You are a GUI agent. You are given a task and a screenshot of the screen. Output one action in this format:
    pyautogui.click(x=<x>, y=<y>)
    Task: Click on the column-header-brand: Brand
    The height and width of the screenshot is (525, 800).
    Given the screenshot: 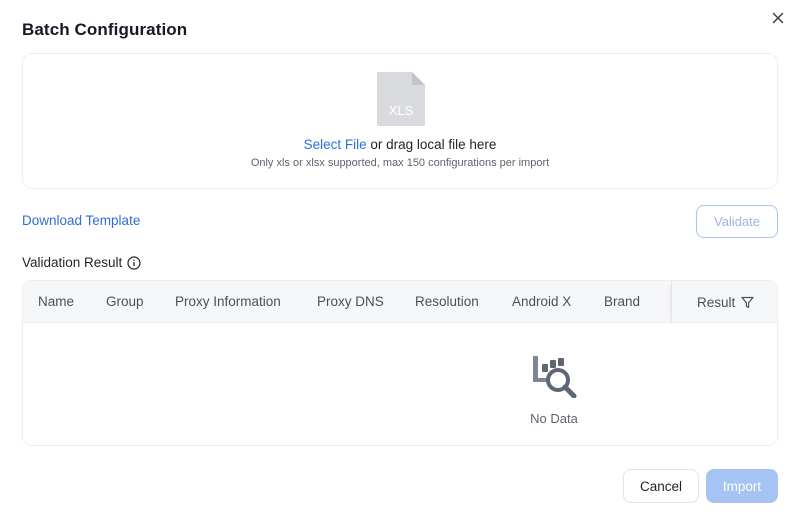 What is the action you would take?
    pyautogui.click(x=622, y=301)
    